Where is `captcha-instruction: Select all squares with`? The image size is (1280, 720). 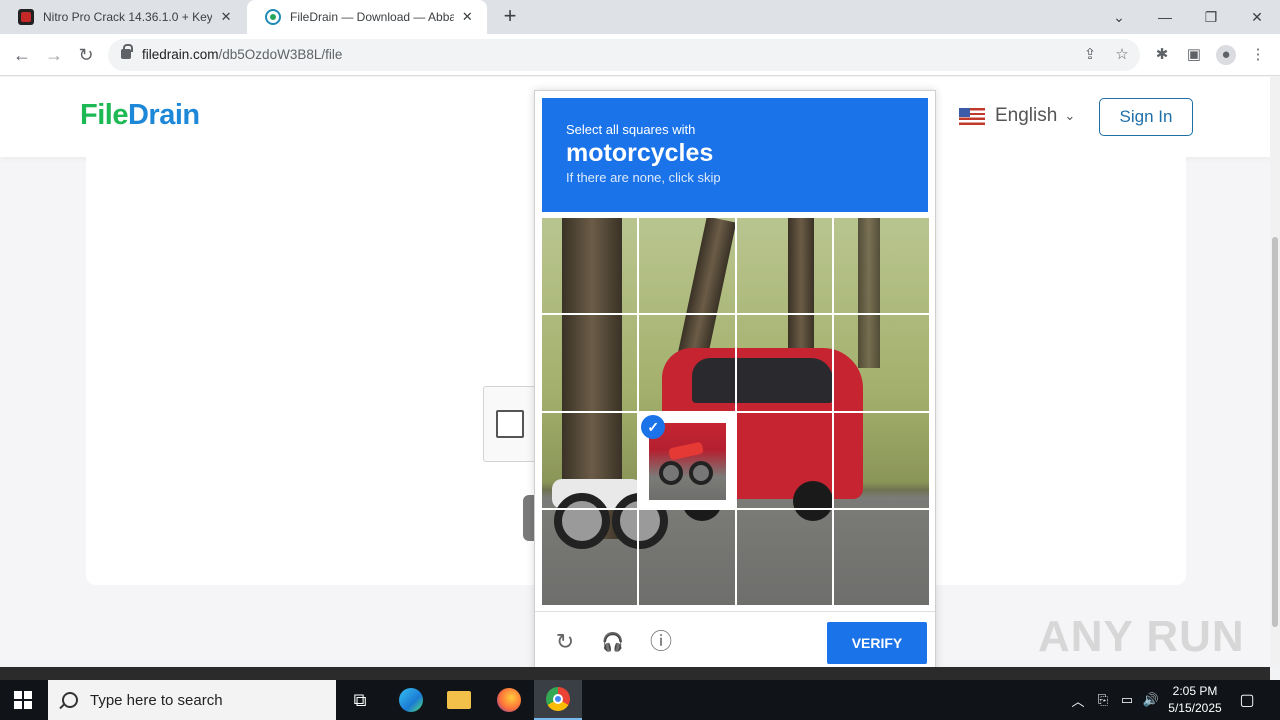
captcha-instruction: Select all squares with is located at coordinates (631, 129).